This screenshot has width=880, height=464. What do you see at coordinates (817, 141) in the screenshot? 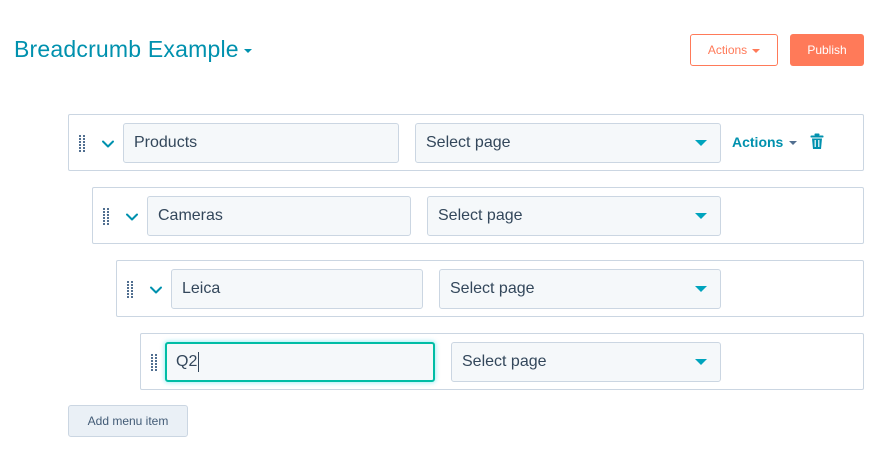
I see `trash-icon` at bounding box center [817, 141].